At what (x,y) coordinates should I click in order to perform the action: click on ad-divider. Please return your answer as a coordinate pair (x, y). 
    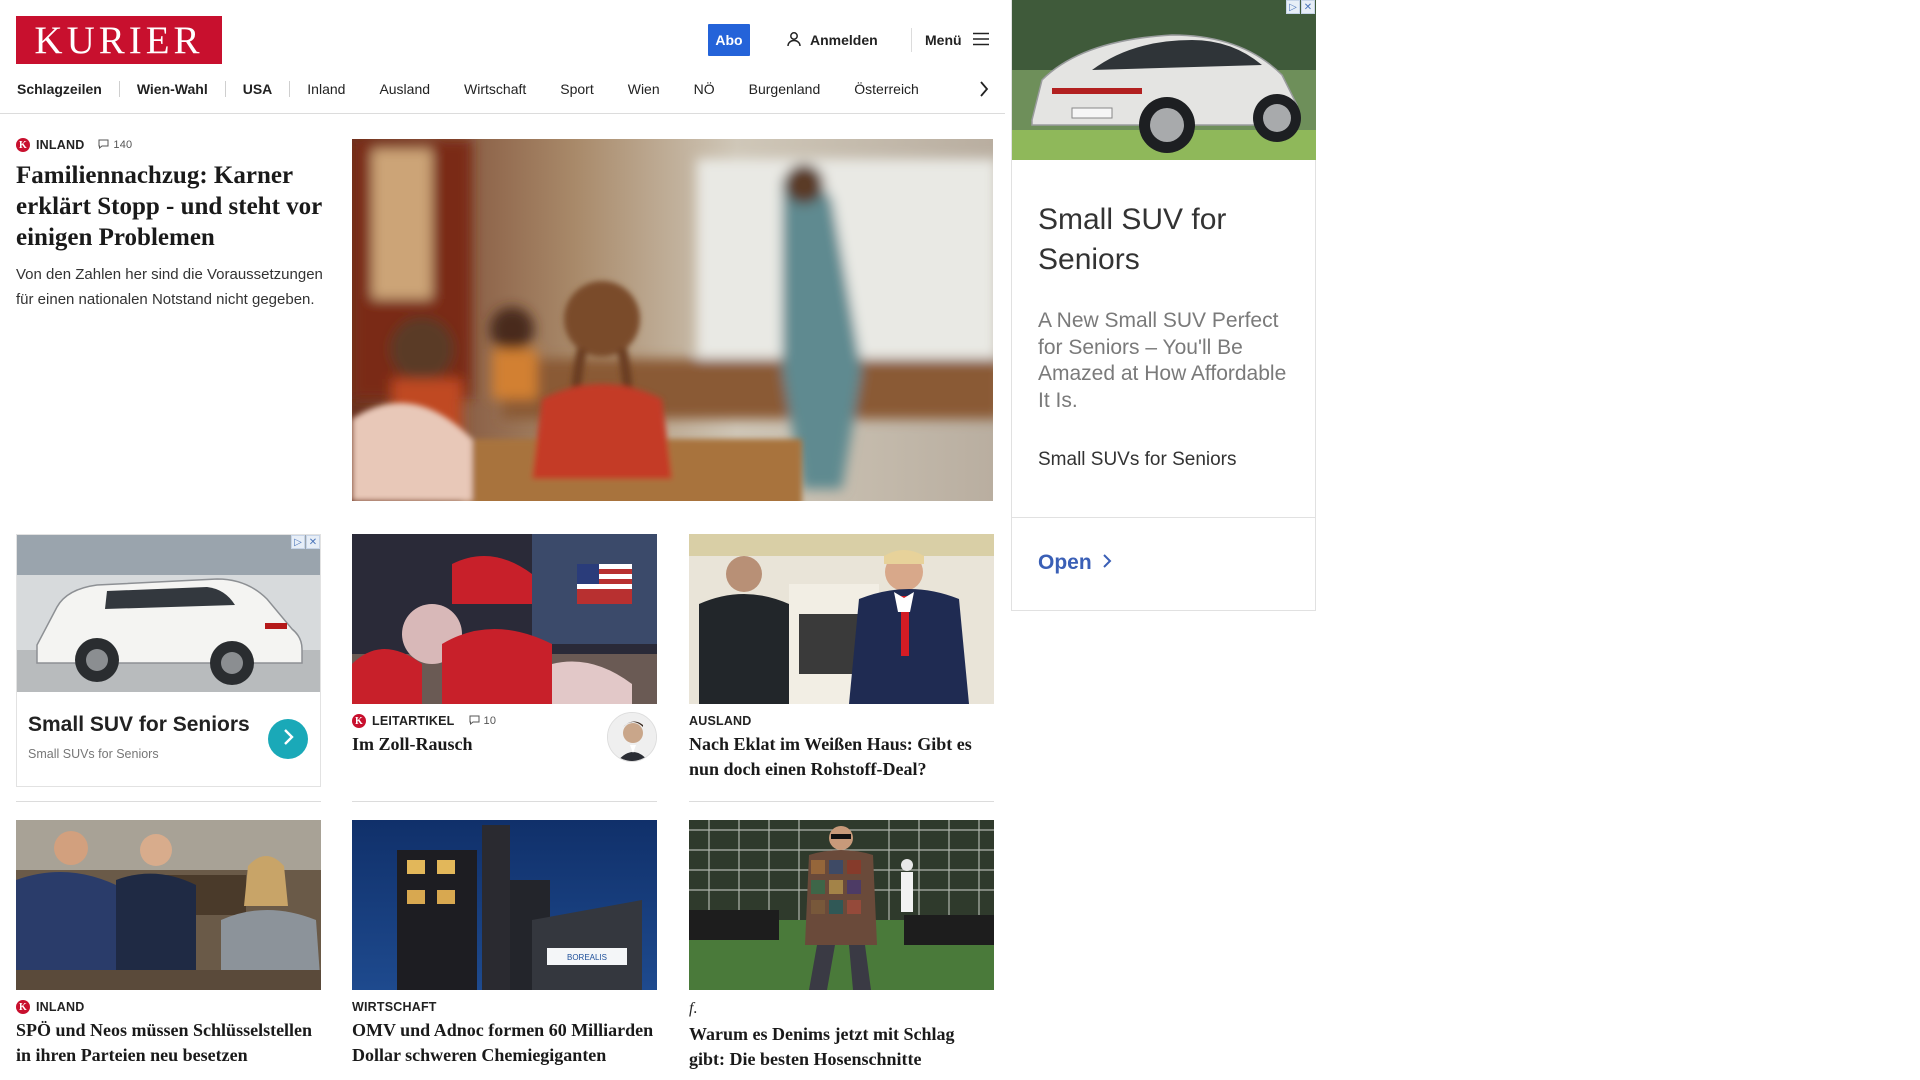
    Looking at the image, I should click on (1164, 517).